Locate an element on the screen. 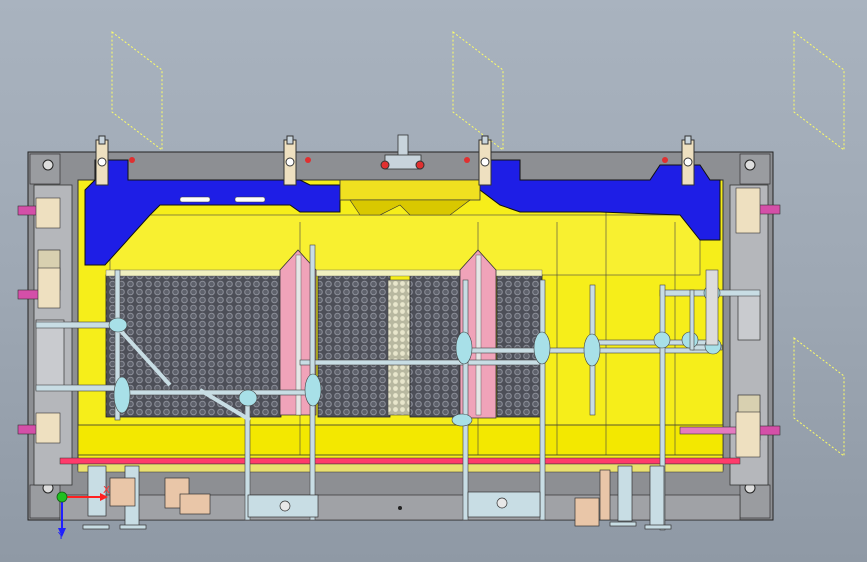 The image size is (867, 562). reference-plane-center is located at coordinates (478, 91).